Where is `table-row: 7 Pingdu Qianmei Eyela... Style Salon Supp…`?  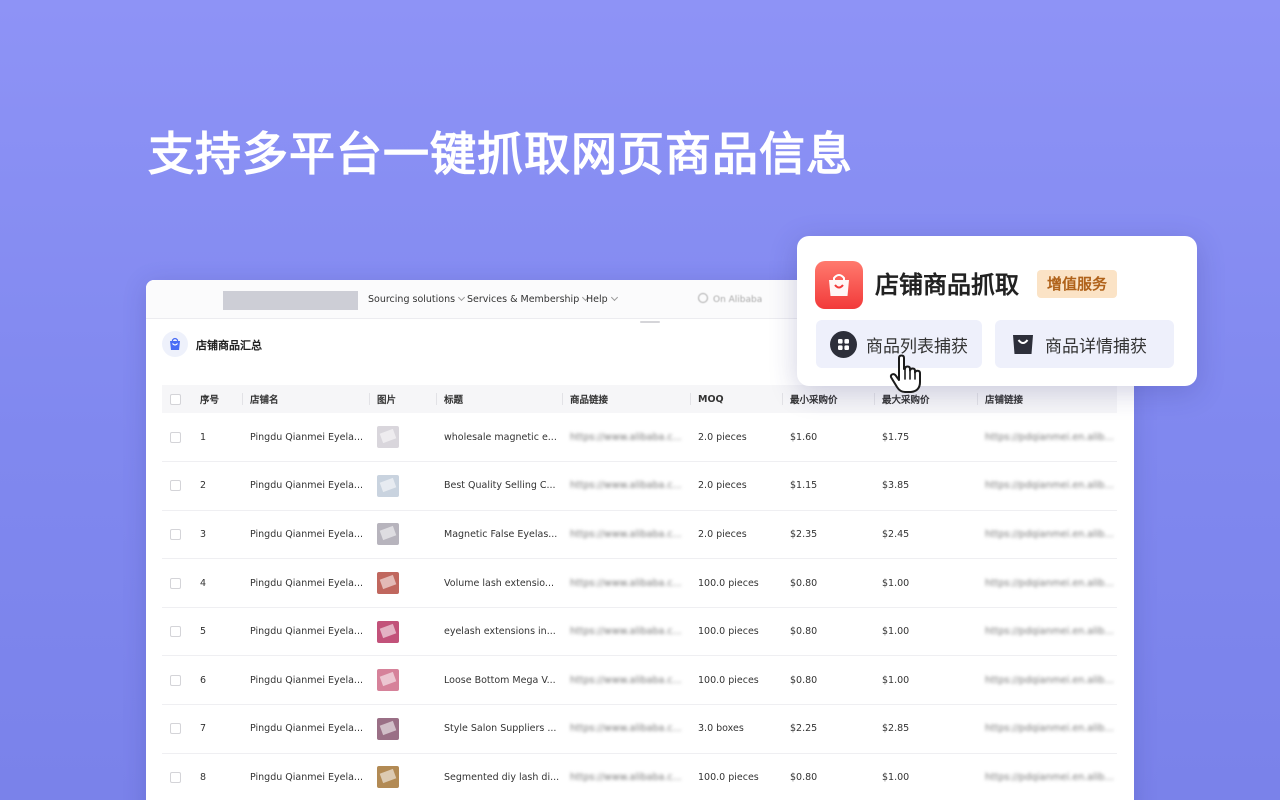
table-row: 7 Pingdu Qianmei Eyela... Style Salon Supp… is located at coordinates (639, 729).